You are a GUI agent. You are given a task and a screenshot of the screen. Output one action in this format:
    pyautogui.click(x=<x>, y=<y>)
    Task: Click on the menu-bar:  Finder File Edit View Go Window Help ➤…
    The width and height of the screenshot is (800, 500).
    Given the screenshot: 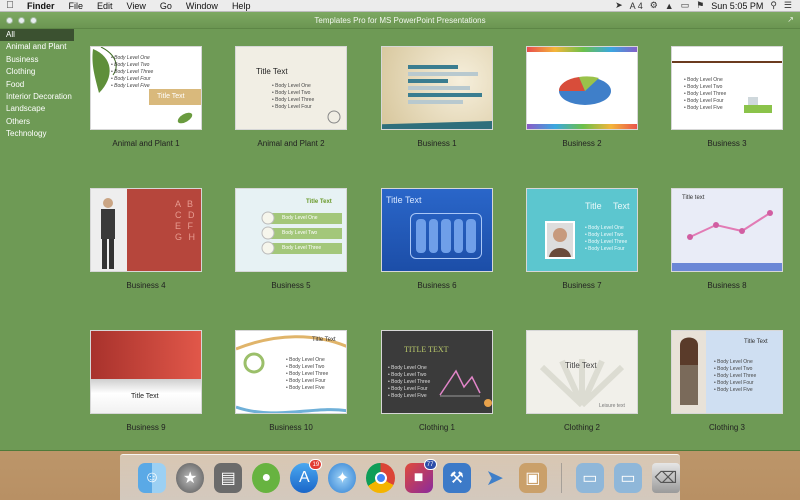 What is the action you would take?
    pyautogui.click(x=400, y=6)
    